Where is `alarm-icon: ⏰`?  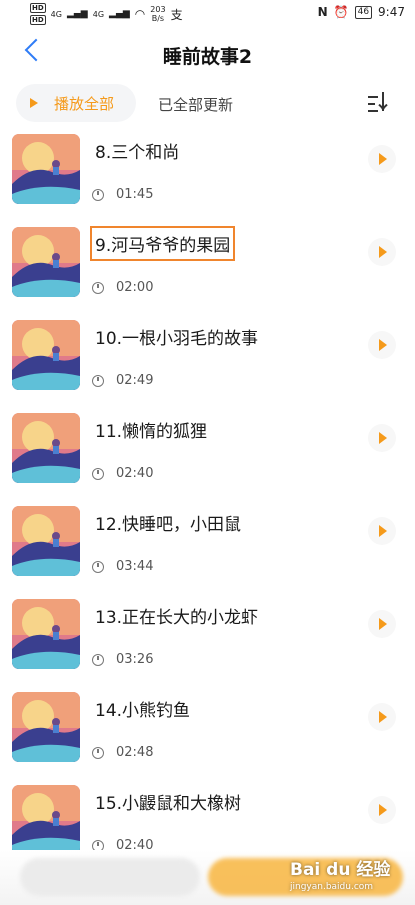 alarm-icon: ⏰ is located at coordinates (341, 12).